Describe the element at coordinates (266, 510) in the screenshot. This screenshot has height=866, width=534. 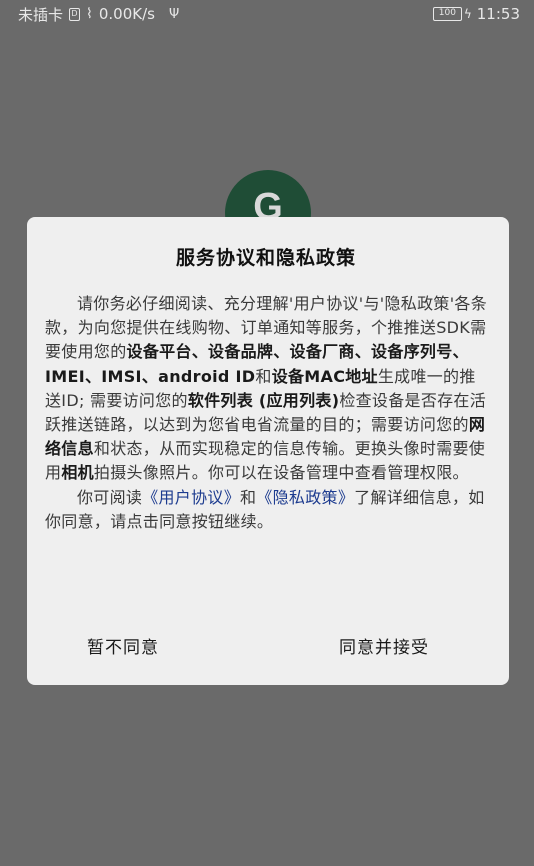
I see `links-paragraph: 你可阅读《用户协议》和《隐私政策》了解详细信息，如你同意，请点击同意按钮继续。` at that location.